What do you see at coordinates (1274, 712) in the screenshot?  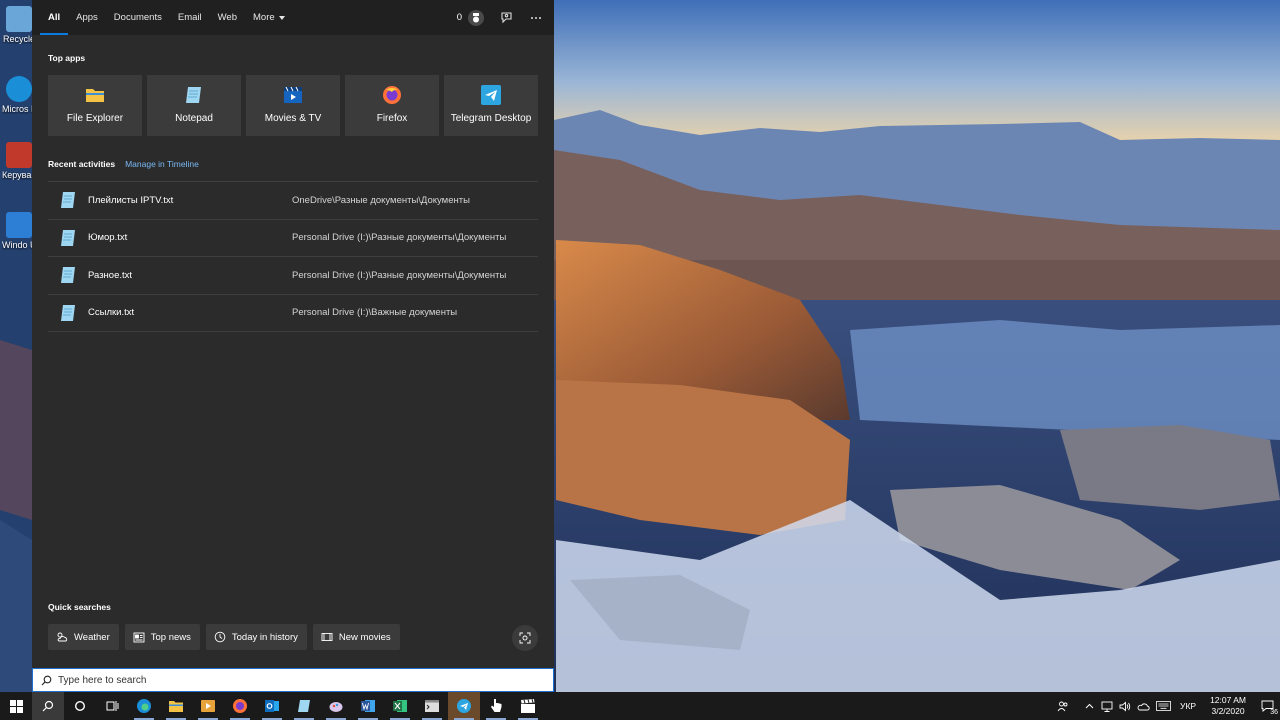 I see `notification-count: 36` at bounding box center [1274, 712].